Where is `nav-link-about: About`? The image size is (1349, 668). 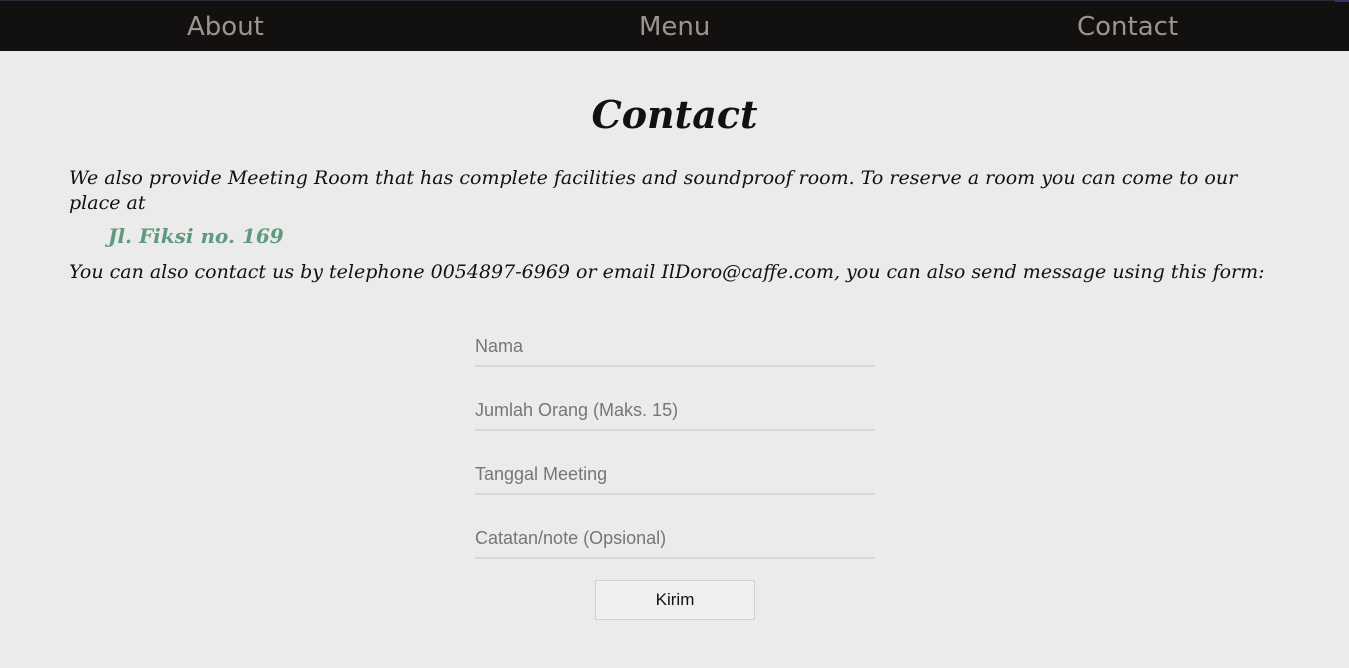 nav-link-about: About is located at coordinates (225, 26).